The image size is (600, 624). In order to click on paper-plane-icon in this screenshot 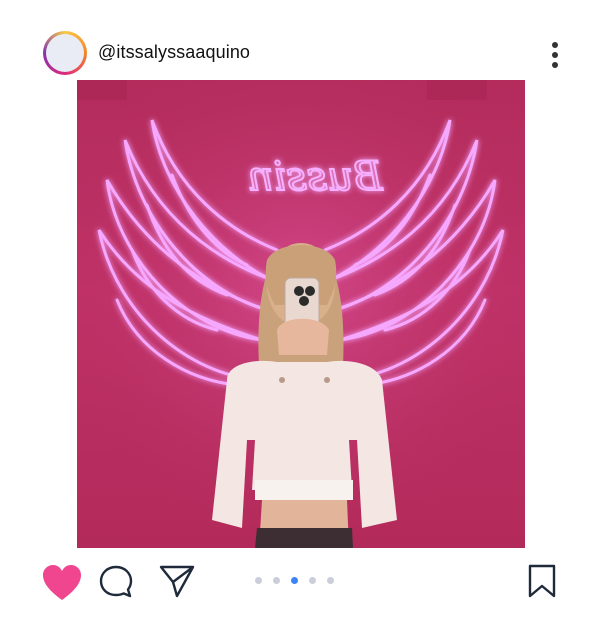, I will do `click(177, 581)`.